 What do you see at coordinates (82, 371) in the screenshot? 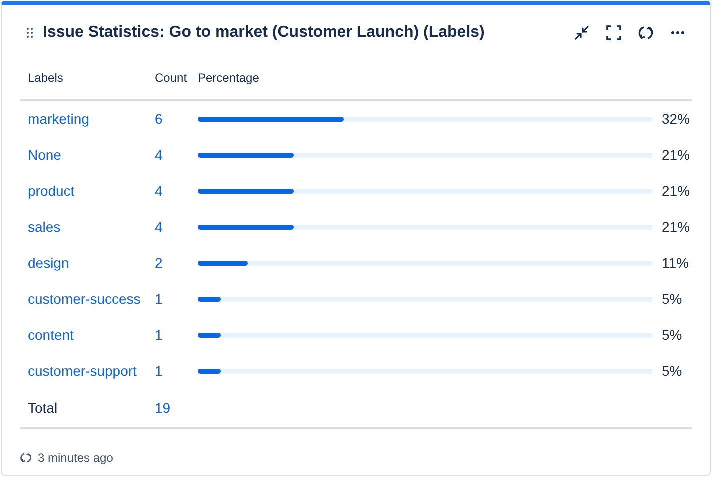
I see `label-link: customer-support` at bounding box center [82, 371].